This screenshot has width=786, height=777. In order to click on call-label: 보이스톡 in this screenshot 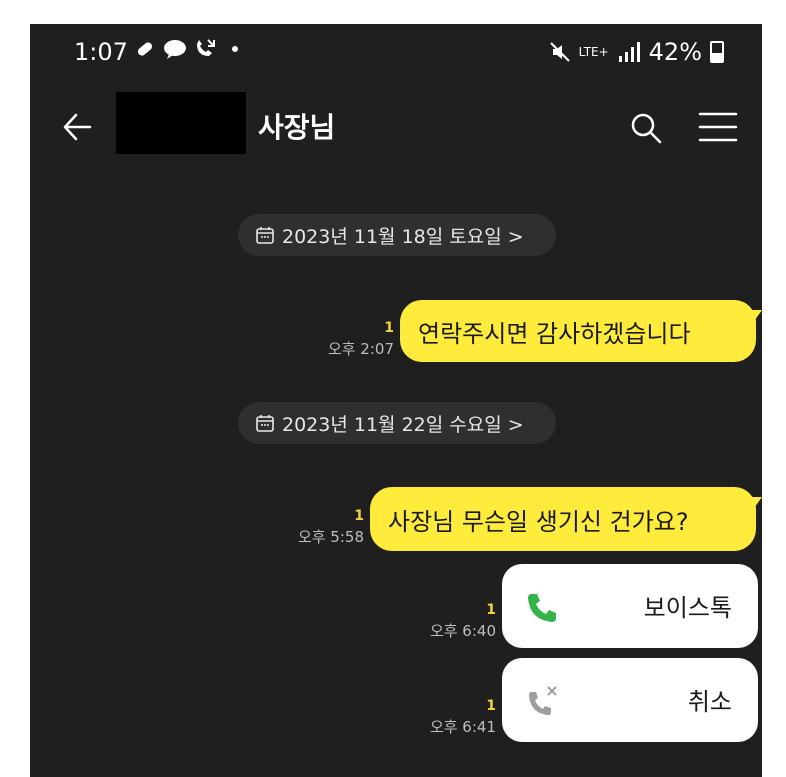, I will do `click(687, 608)`.